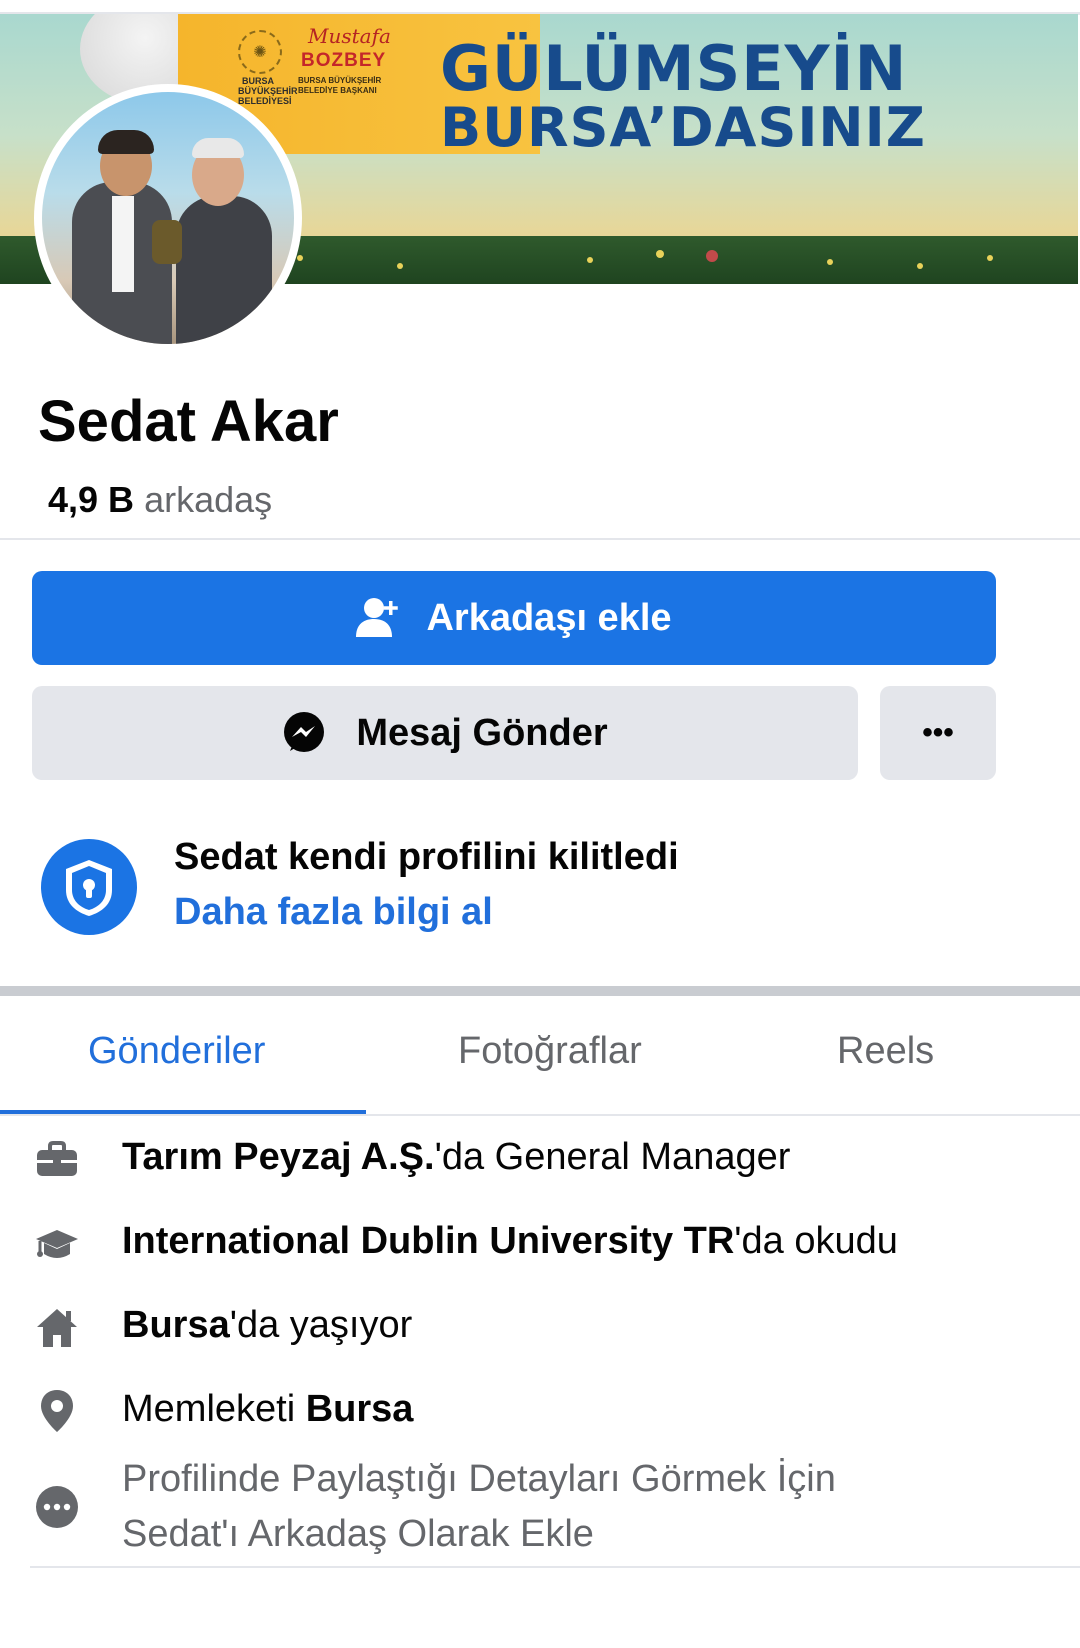  Describe the element at coordinates (885, 1051) in the screenshot. I see `tab-reels: Reels` at that location.